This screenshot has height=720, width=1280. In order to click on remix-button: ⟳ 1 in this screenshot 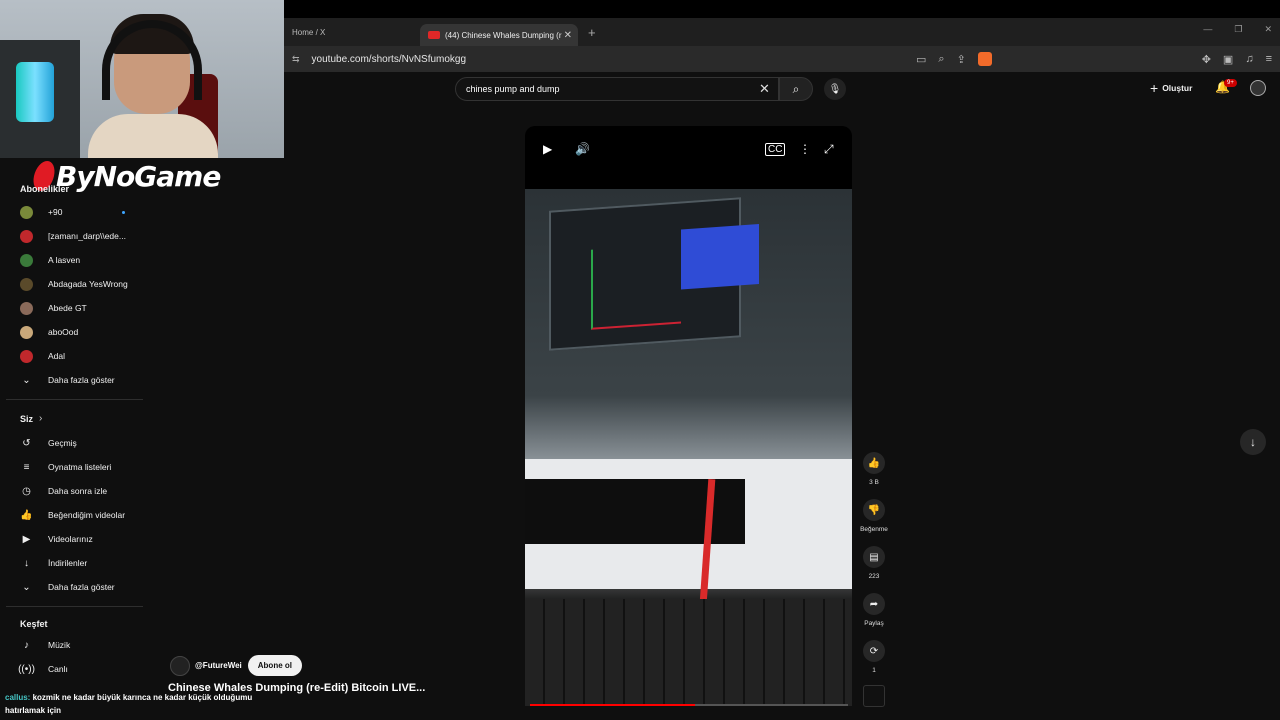, I will do `click(874, 657)`.